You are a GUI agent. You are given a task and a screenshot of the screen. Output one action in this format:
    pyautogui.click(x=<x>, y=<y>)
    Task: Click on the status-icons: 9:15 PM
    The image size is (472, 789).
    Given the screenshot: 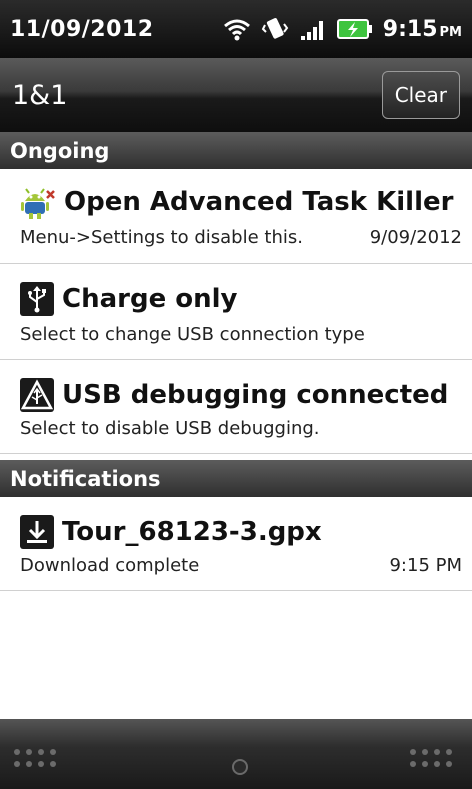 What is the action you would take?
    pyautogui.click(x=342, y=29)
    